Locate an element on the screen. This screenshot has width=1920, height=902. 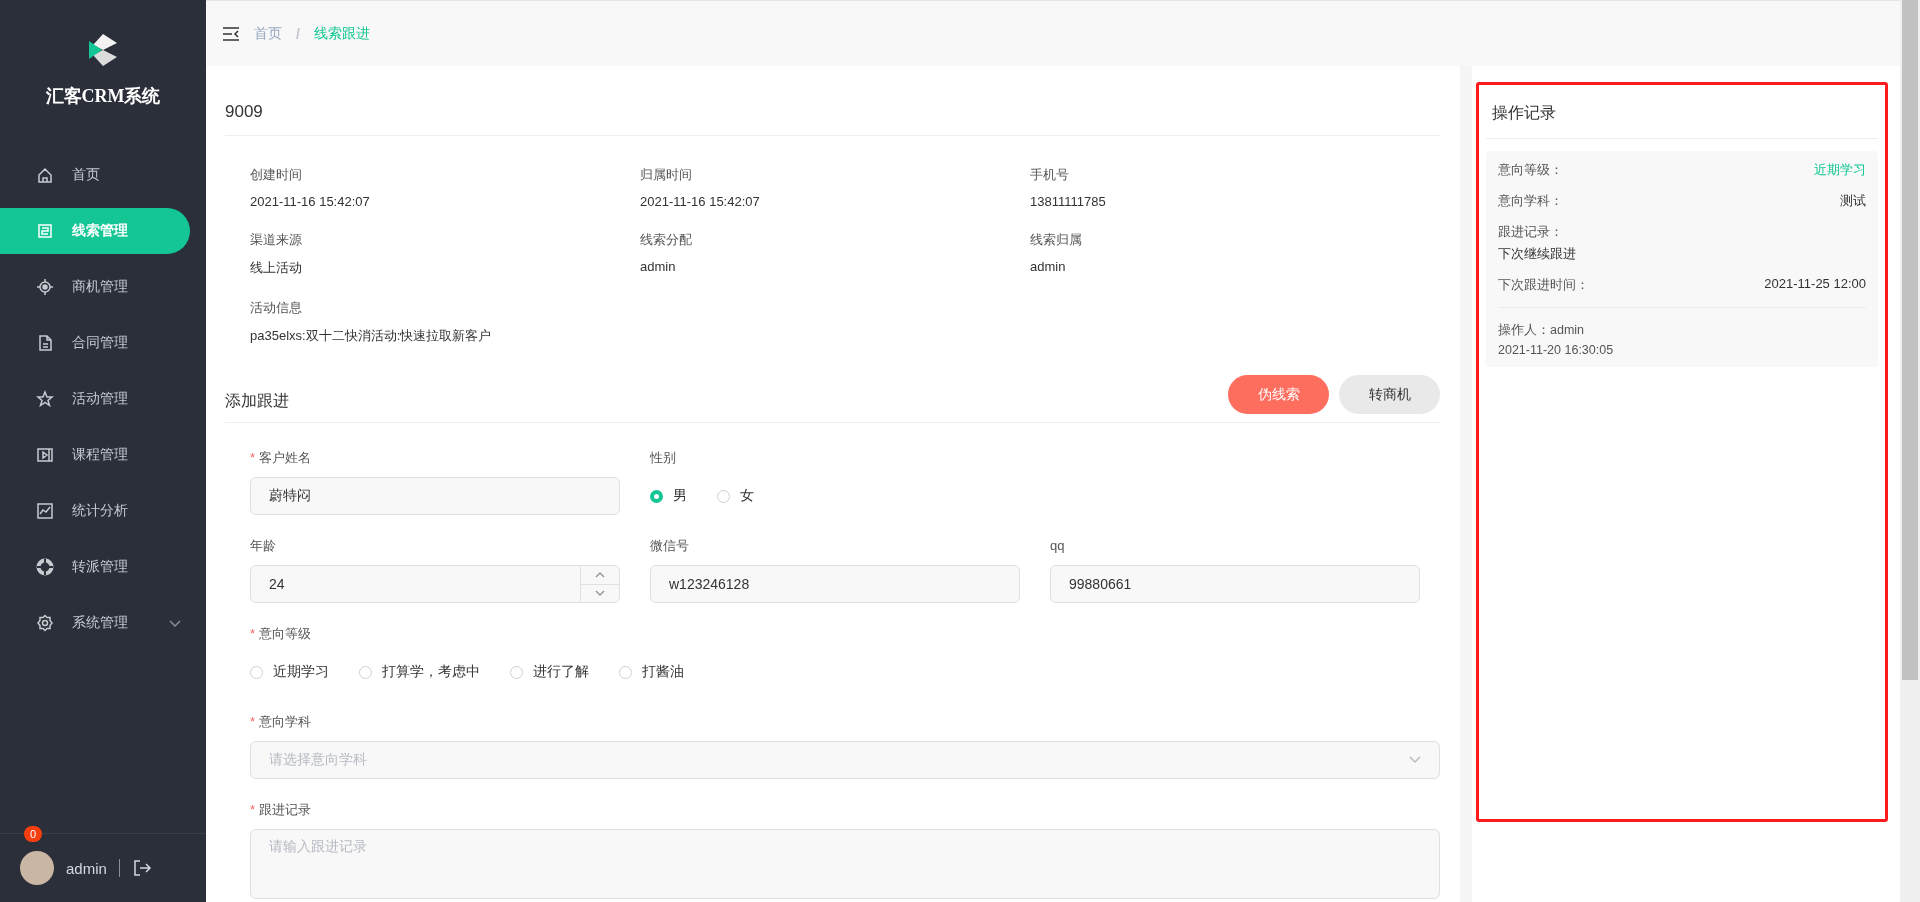
video-icon is located at coordinates (45, 455).